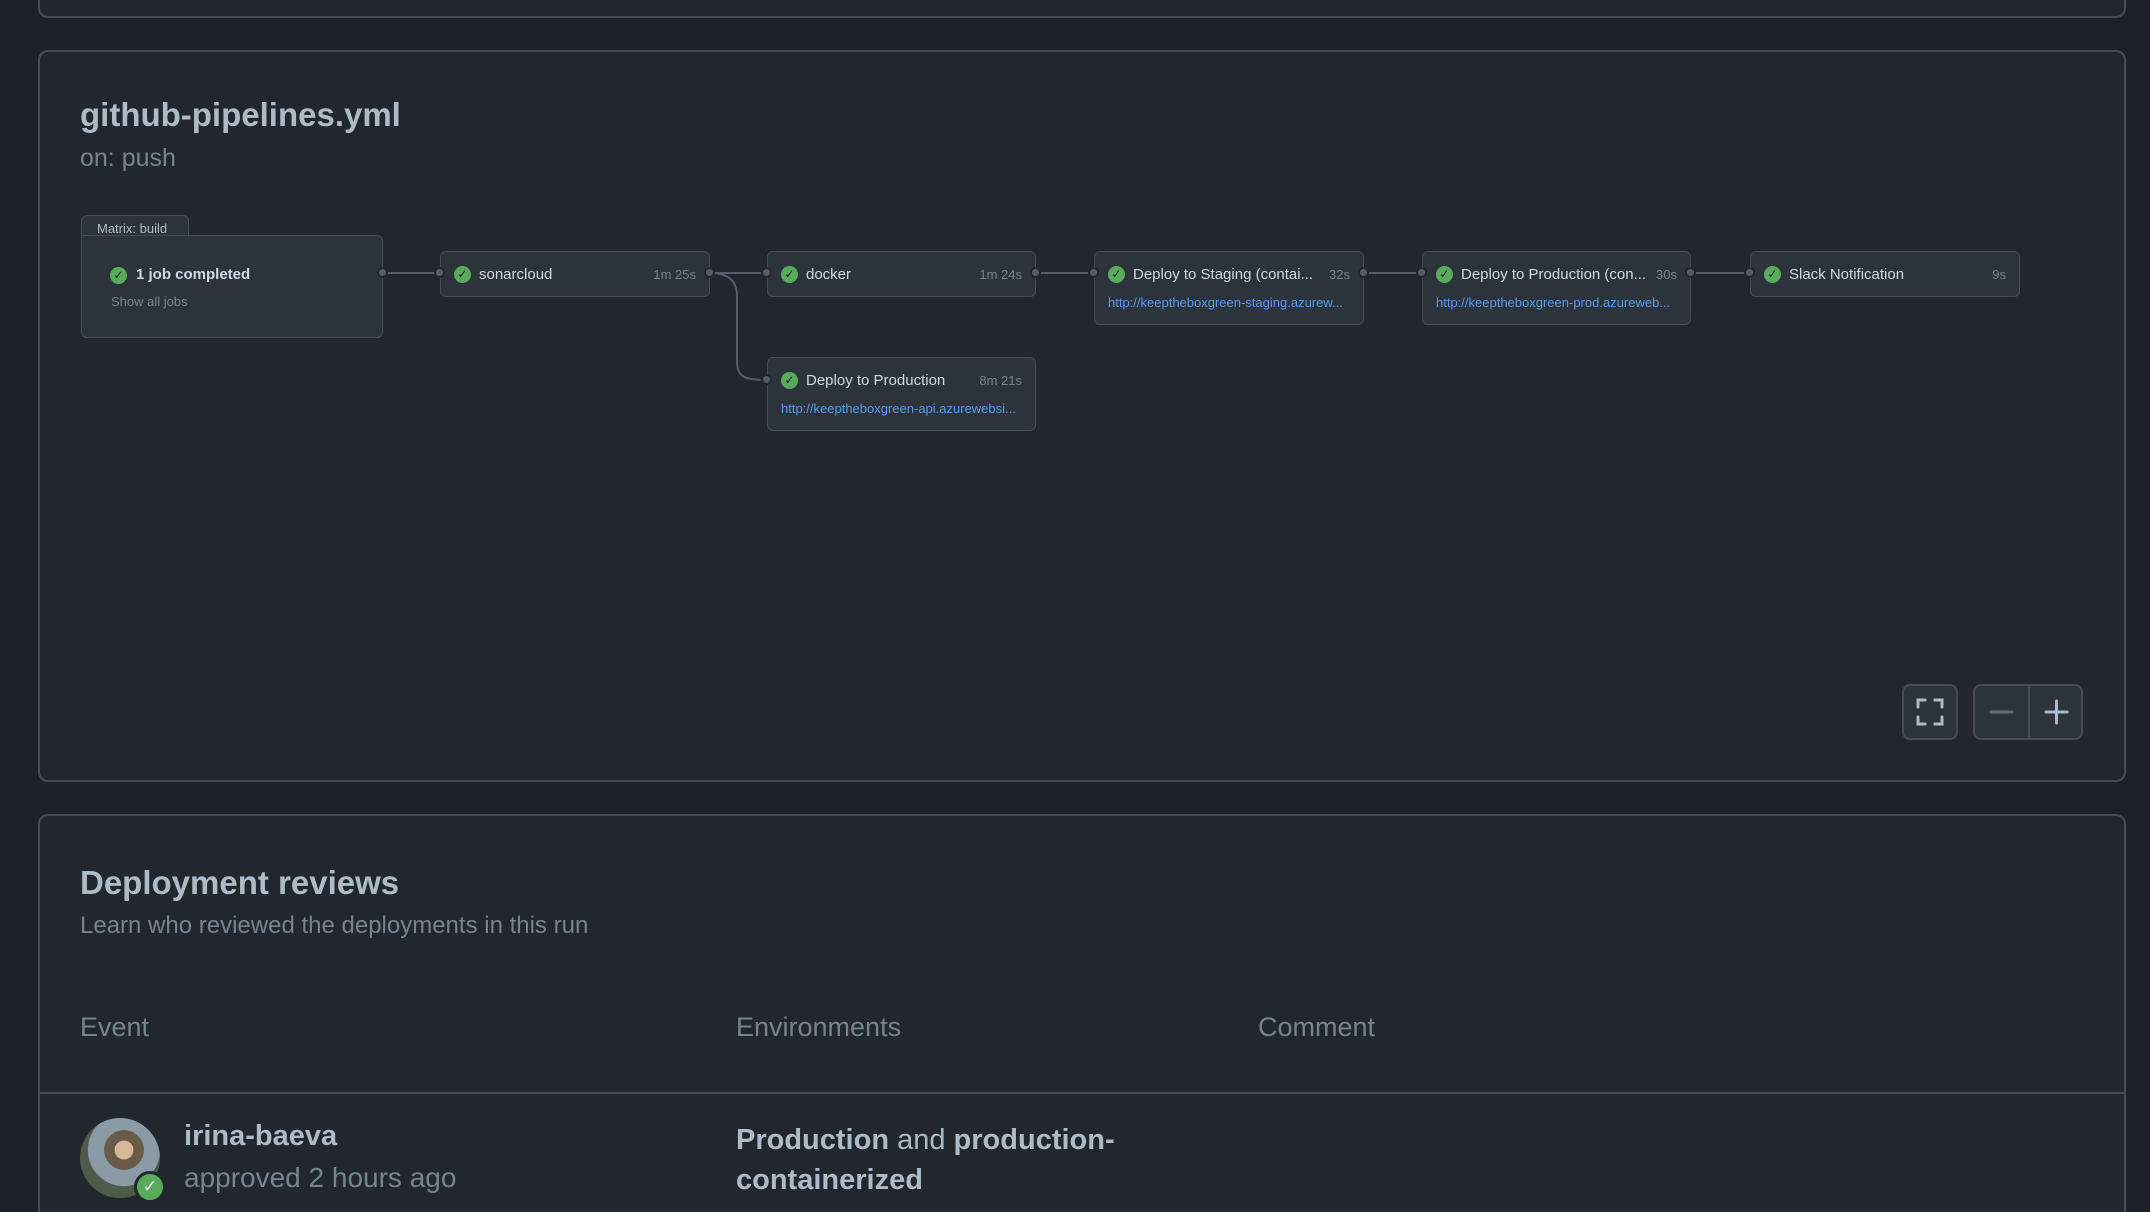 Image resolution: width=2150 pixels, height=1212 pixels. I want to click on column-header-environments: Environments, so click(819, 1027).